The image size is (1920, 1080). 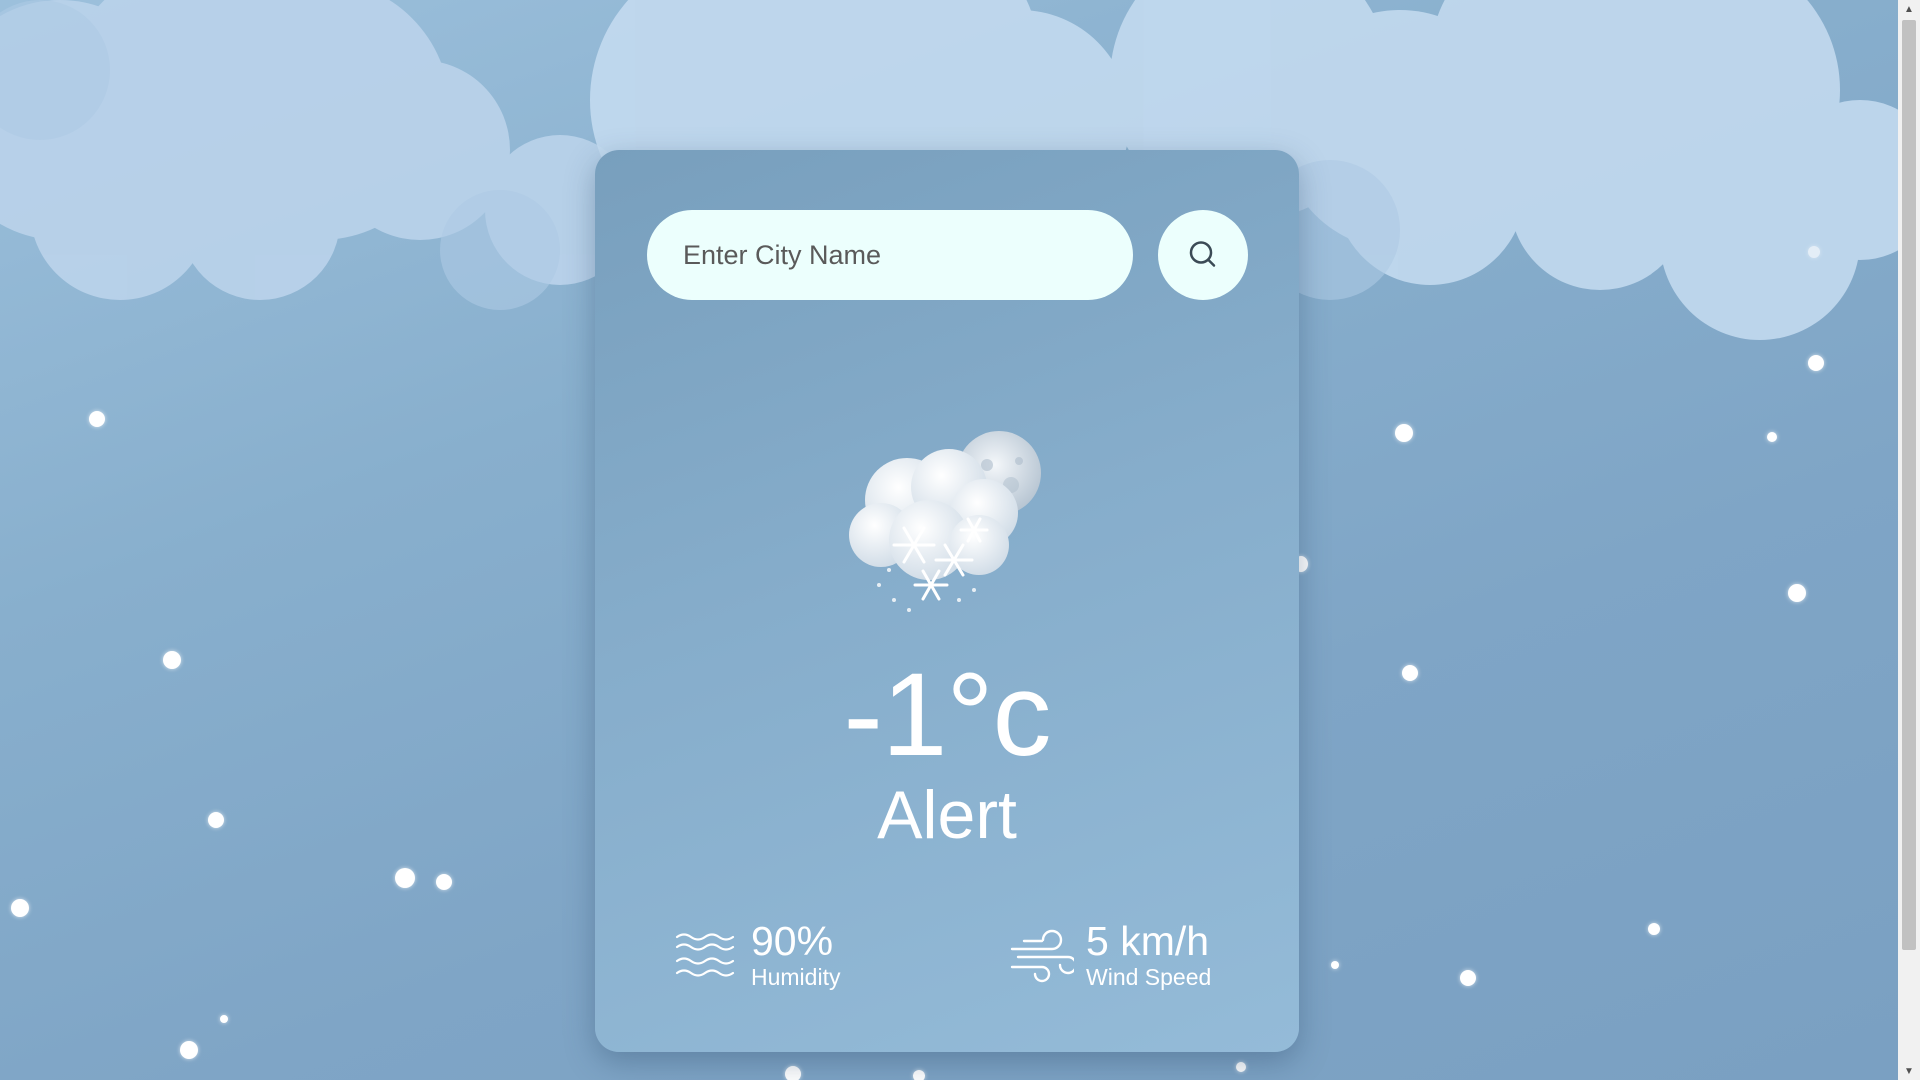 I want to click on wind-icon, so click(x=1042, y=956).